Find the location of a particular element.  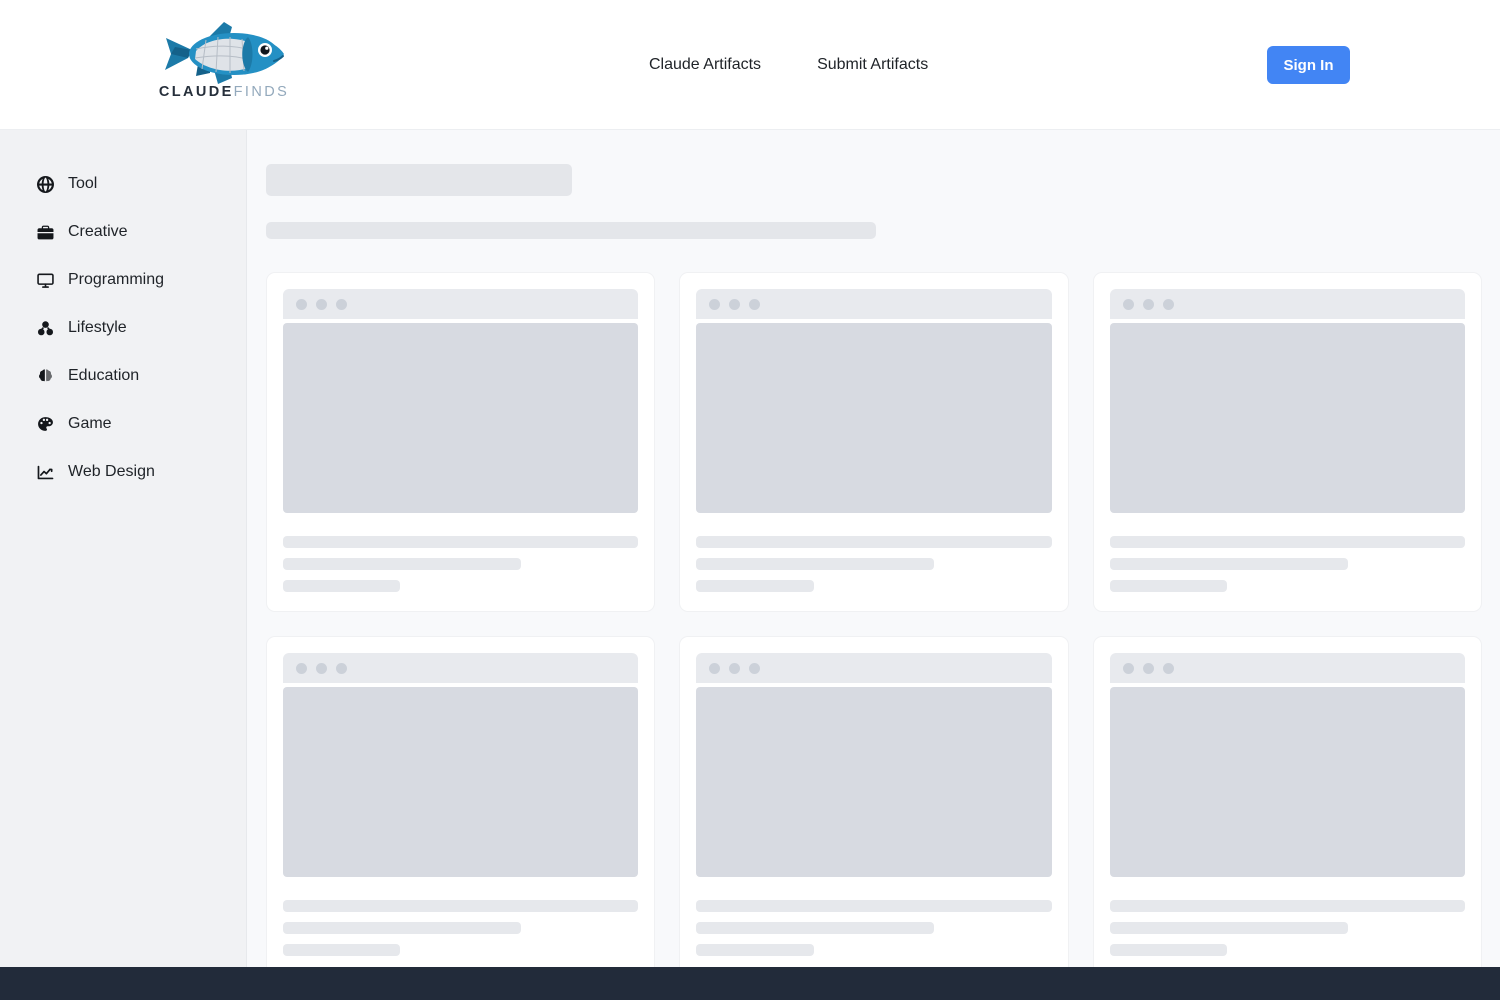

sidebar-item-label: Programming is located at coordinates (116, 279).